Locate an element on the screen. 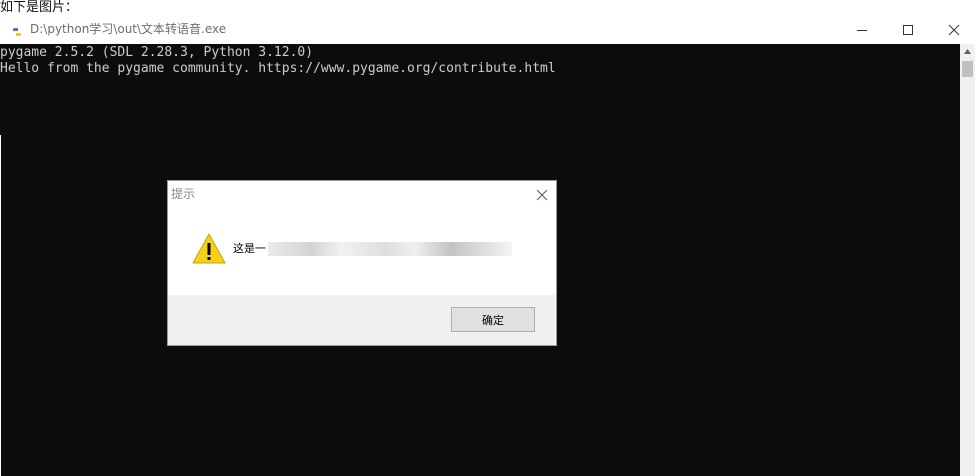 Image resolution: width=975 pixels, height=476 pixels. vertical-scrollbar is located at coordinates (967, 260).